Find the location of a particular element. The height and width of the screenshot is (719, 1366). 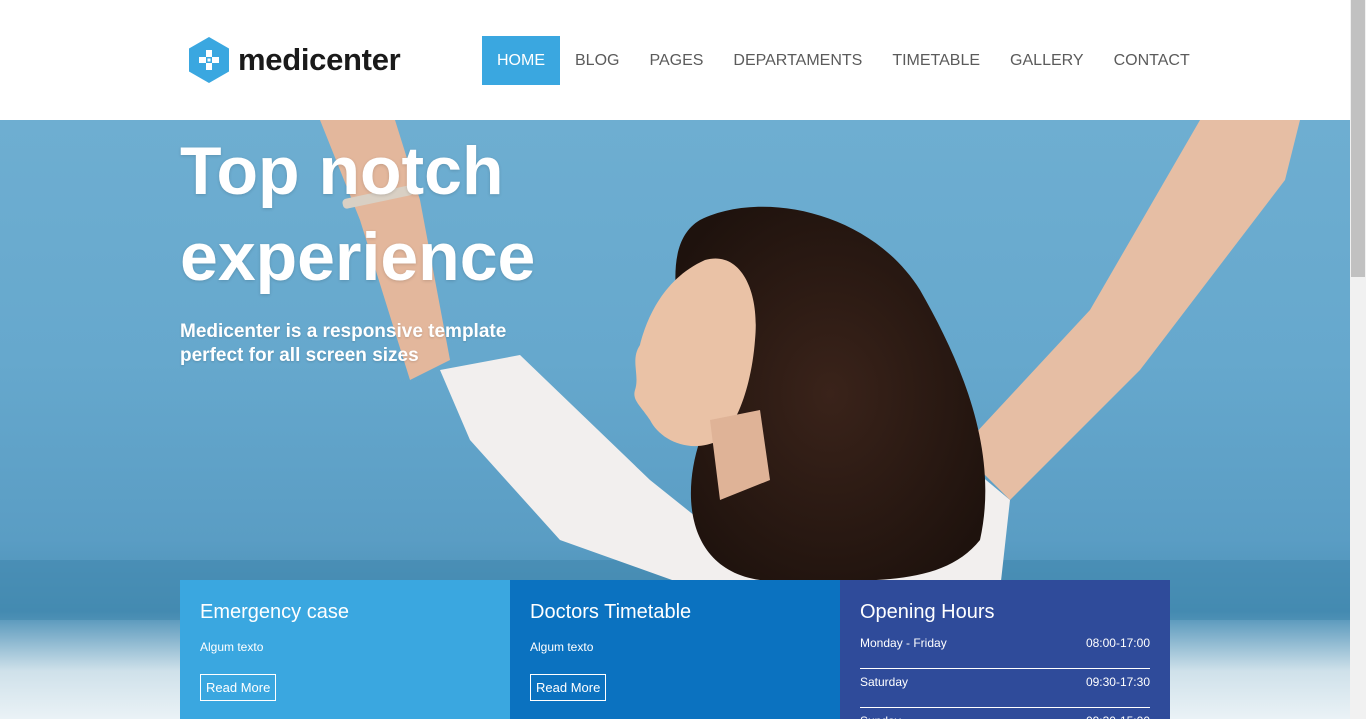

nav-item-blog: BLOG is located at coordinates (597, 60).